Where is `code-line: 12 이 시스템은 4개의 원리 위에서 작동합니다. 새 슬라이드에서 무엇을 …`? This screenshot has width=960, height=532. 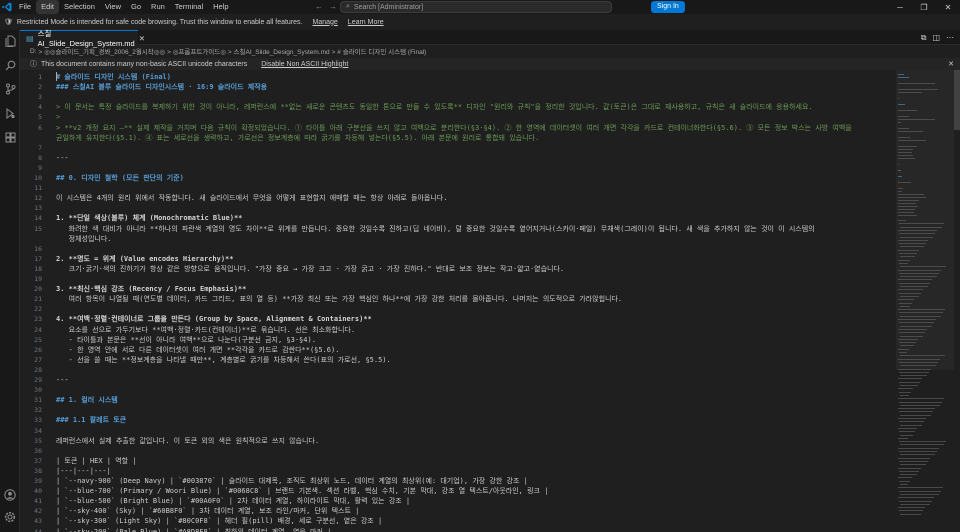 code-line: 12 이 시스템은 4개의 원리 위에서 작동합니다. 새 슬라이드에서 무엇을 … is located at coordinates (458, 198).